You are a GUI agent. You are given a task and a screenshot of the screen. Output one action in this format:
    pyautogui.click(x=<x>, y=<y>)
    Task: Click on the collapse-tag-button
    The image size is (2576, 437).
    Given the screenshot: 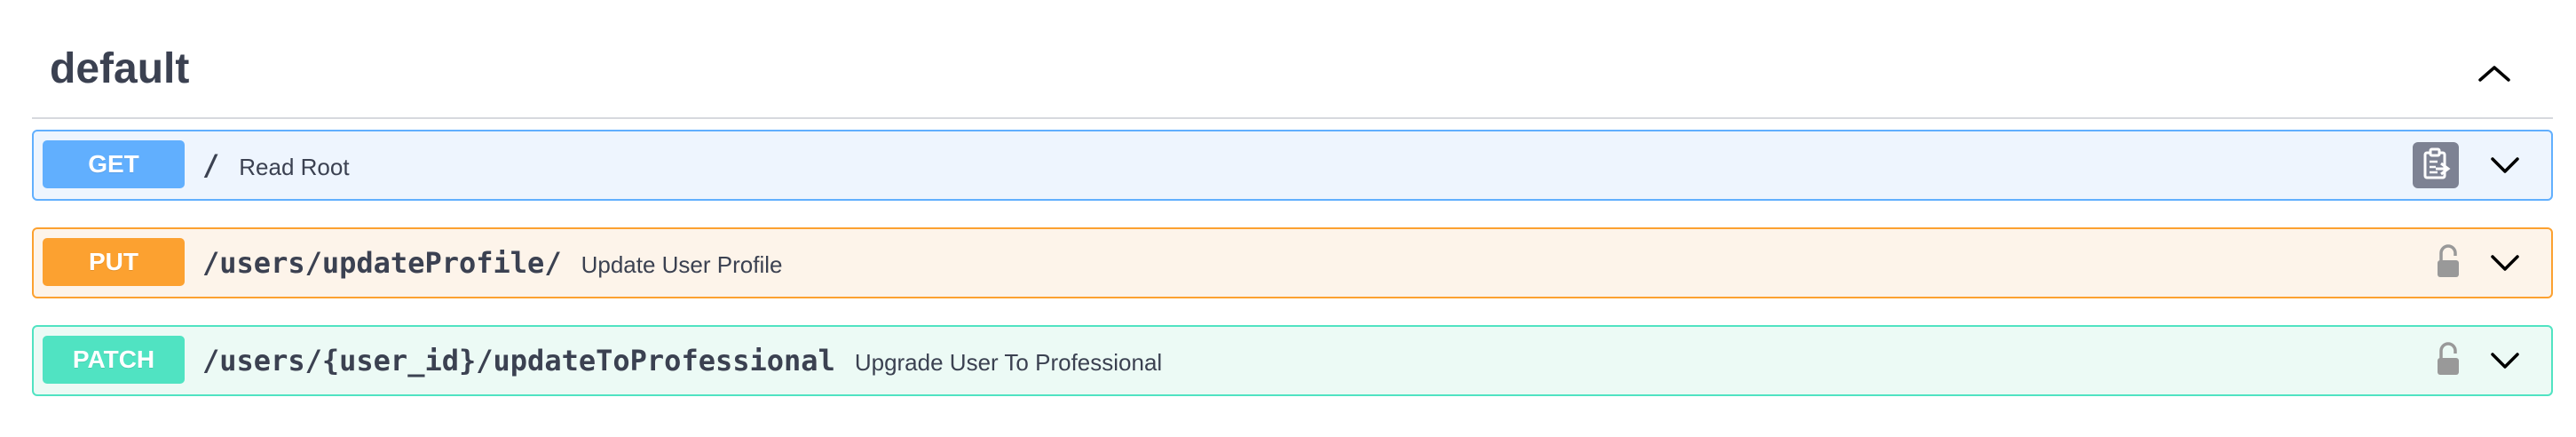 What is the action you would take?
    pyautogui.click(x=2494, y=73)
    